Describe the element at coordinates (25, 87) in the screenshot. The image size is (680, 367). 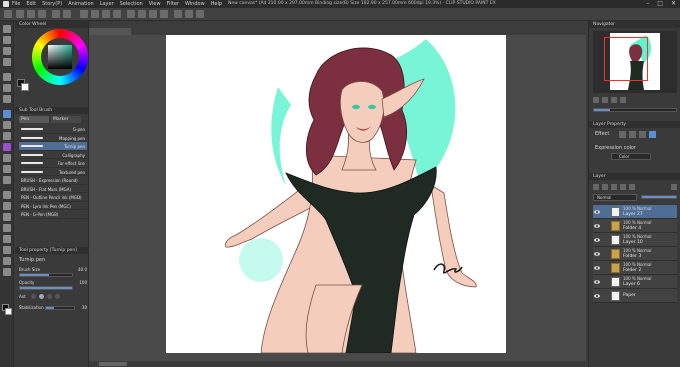
I see `sub-drawing-color` at that location.